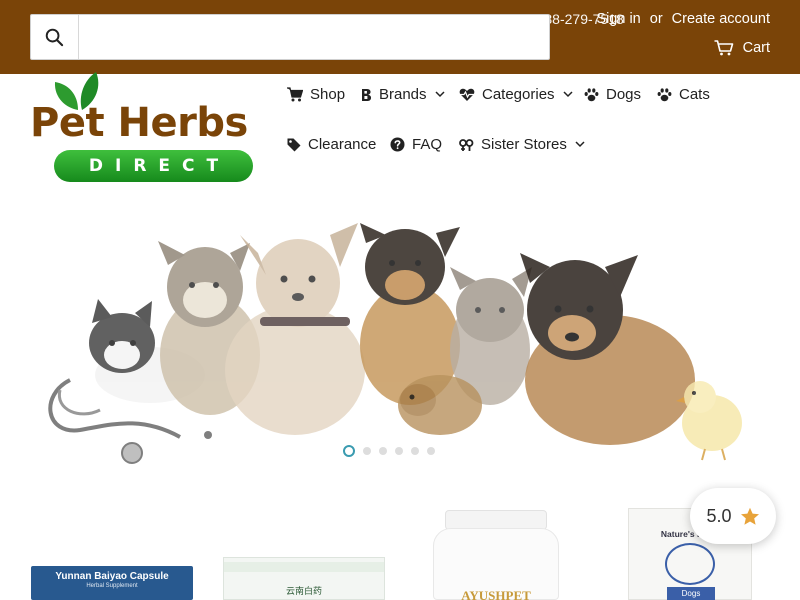 The image size is (800, 600). Describe the element at coordinates (607, 349) in the screenshot. I see `shepherd-puppy-large-illustration` at that location.